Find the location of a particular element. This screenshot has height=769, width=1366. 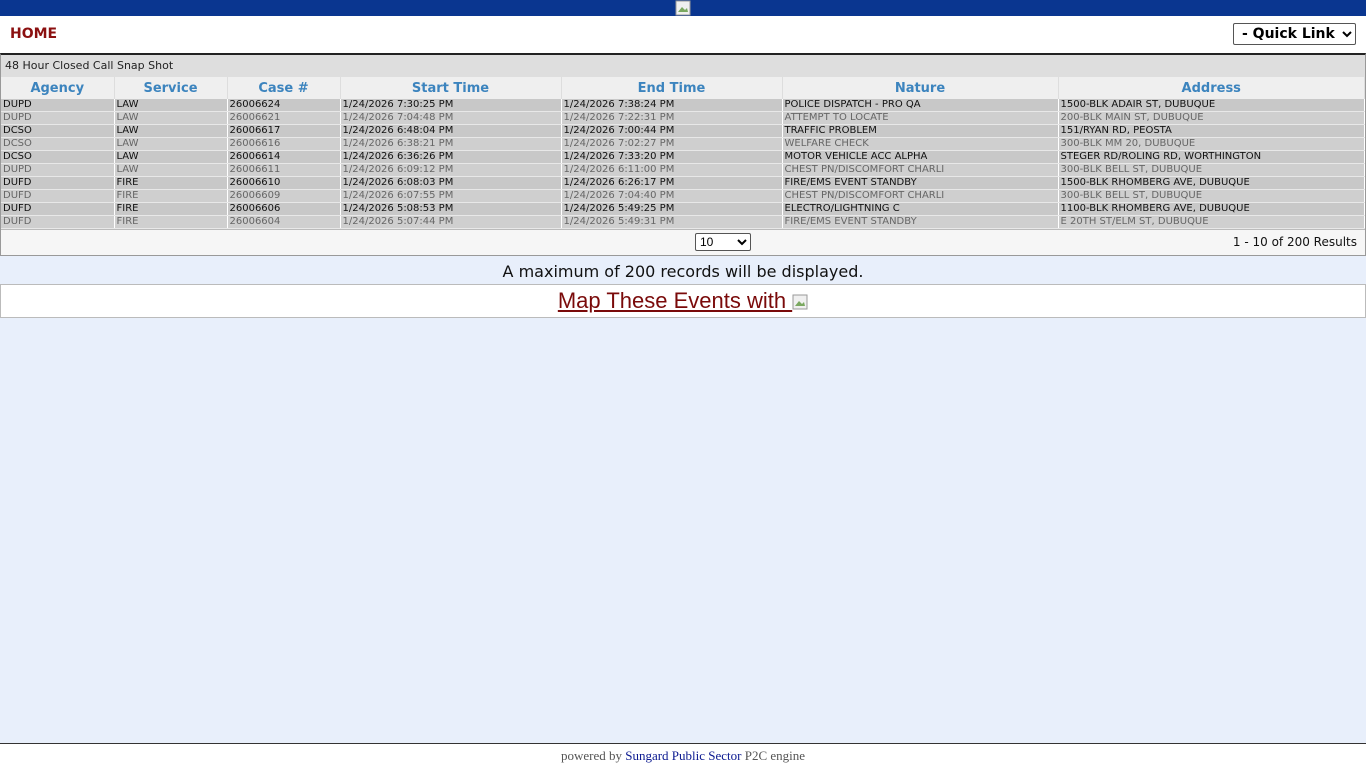

table-cell: 26006611 is located at coordinates (284, 170).